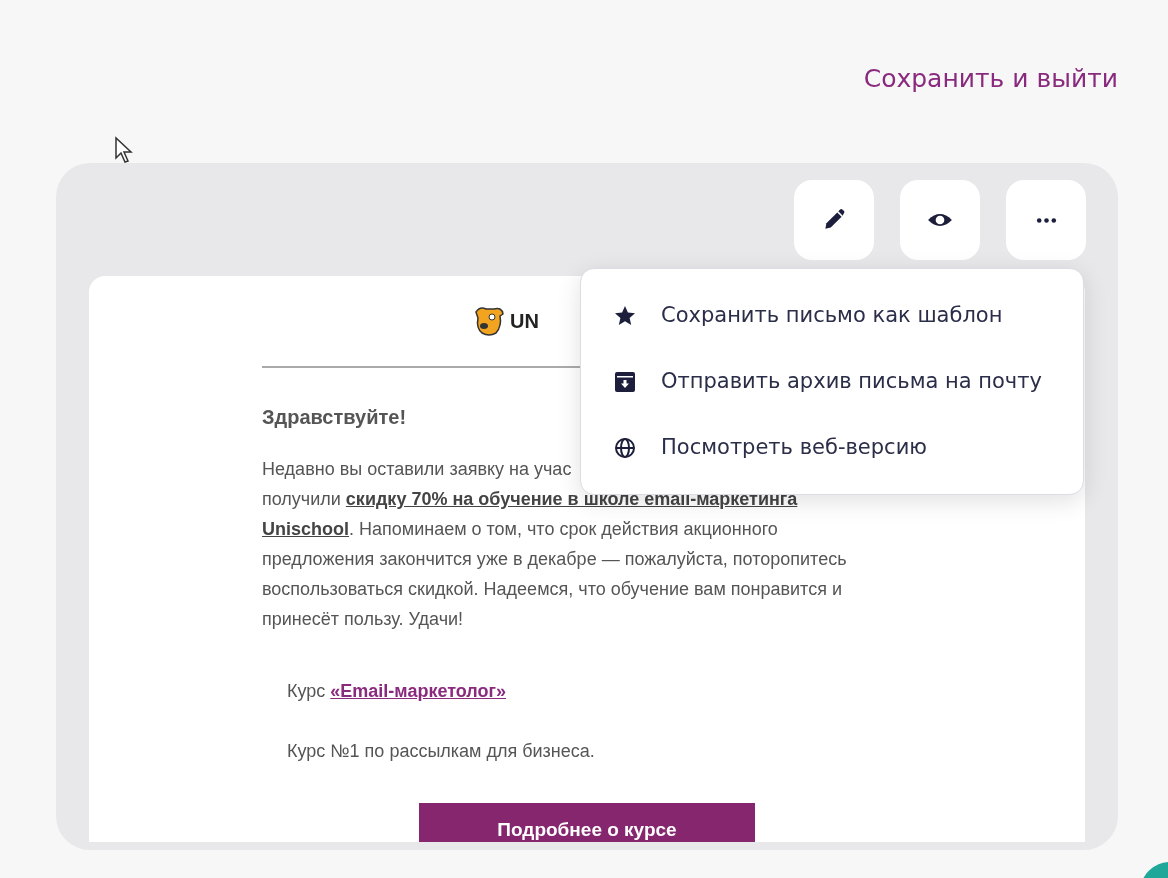  Describe the element at coordinates (940, 220) in the screenshot. I see `preview-button` at that location.